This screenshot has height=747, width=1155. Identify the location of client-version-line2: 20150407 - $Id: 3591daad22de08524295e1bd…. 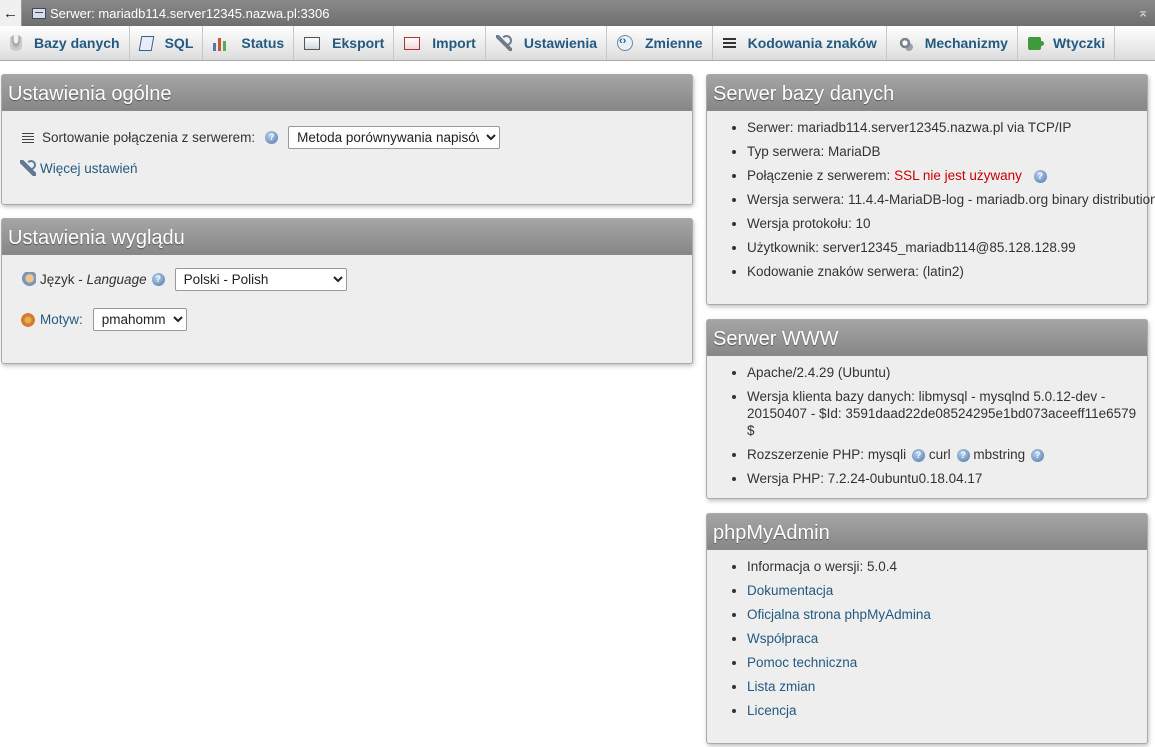
(942, 422).